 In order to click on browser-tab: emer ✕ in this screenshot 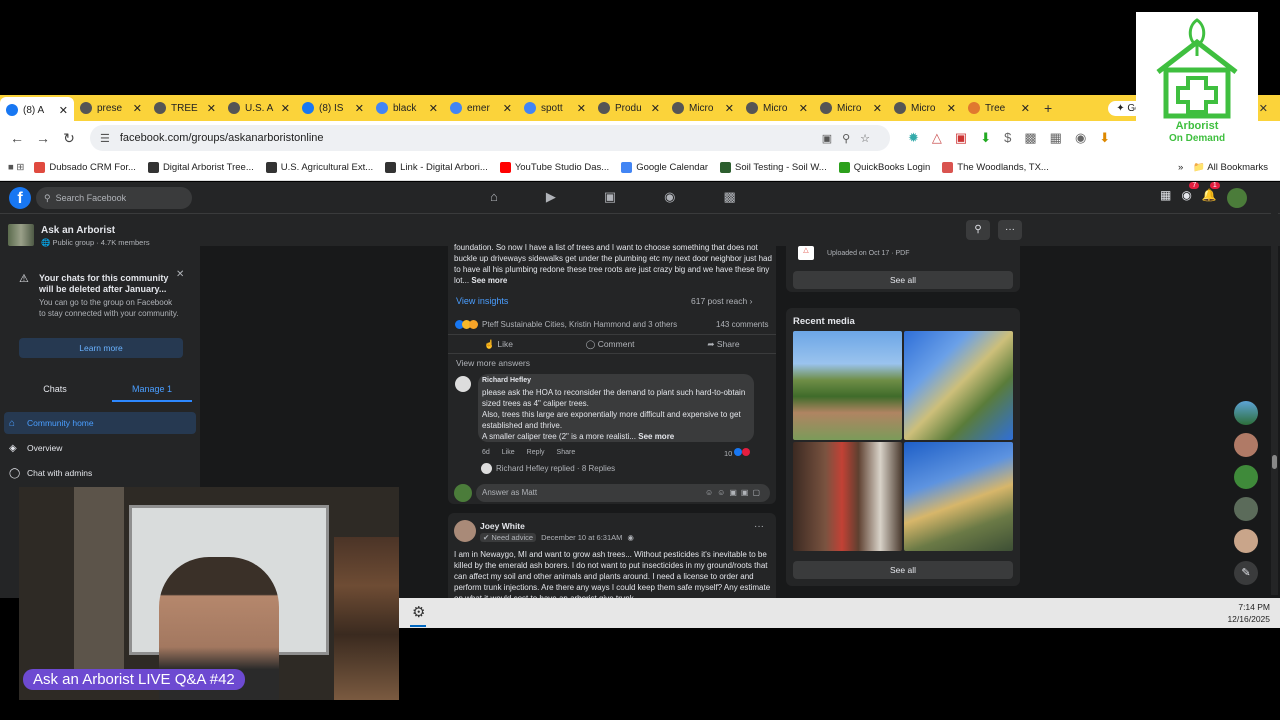, I will do `click(481, 108)`.